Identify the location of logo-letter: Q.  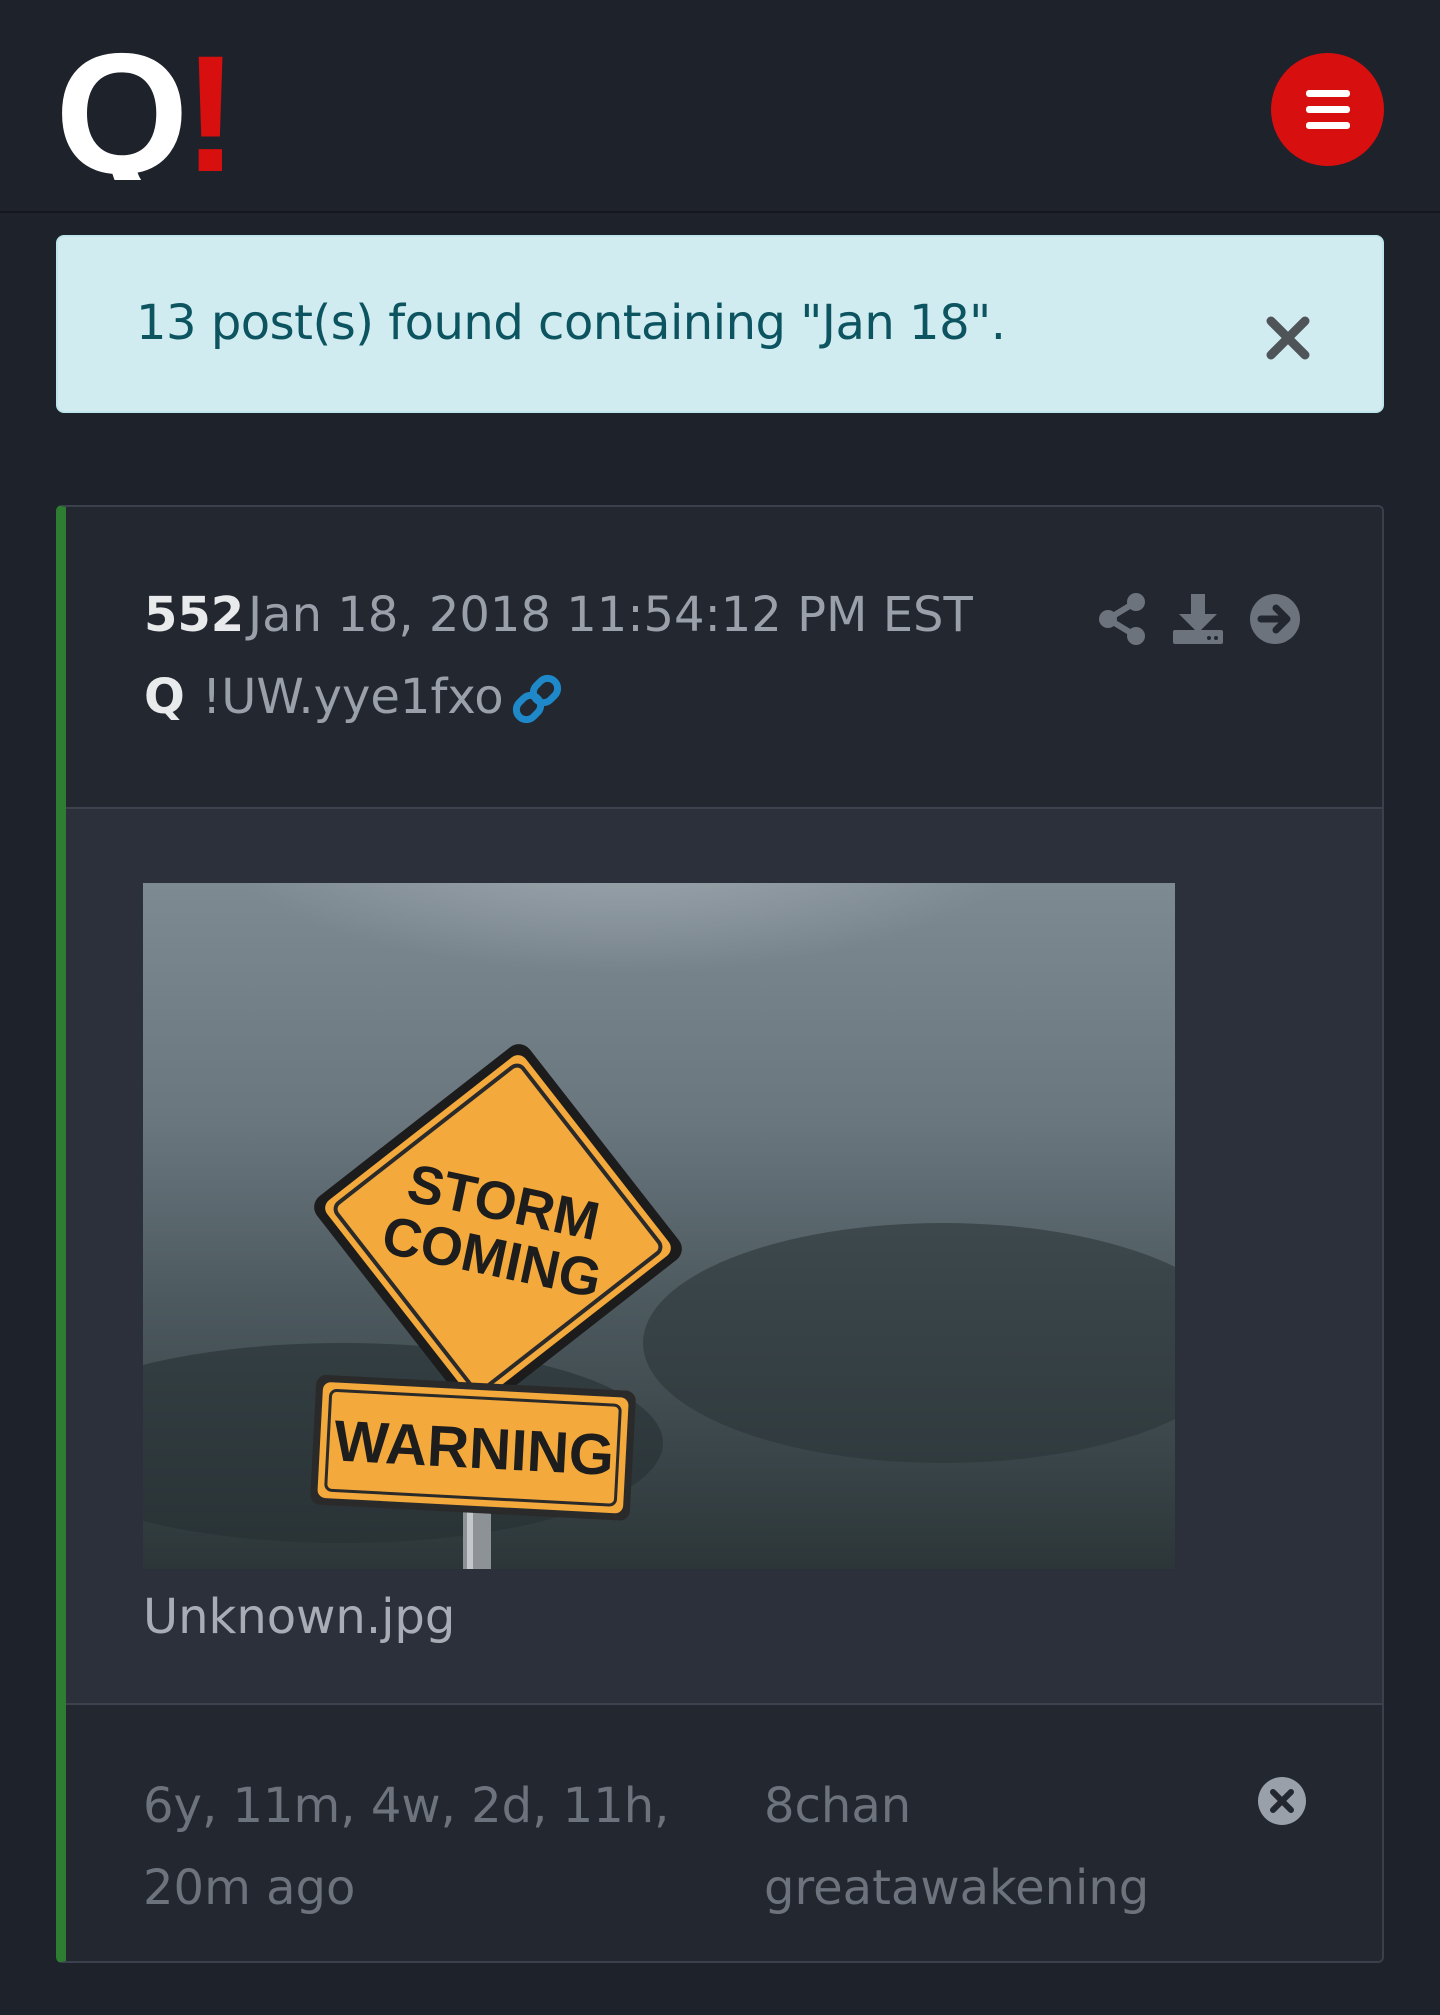
(122, 112).